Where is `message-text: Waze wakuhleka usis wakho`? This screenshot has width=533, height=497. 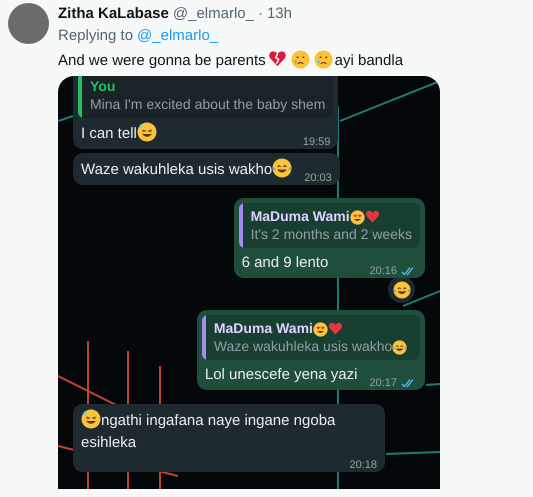 message-text: Waze wakuhleka usis wakho is located at coordinates (186, 169).